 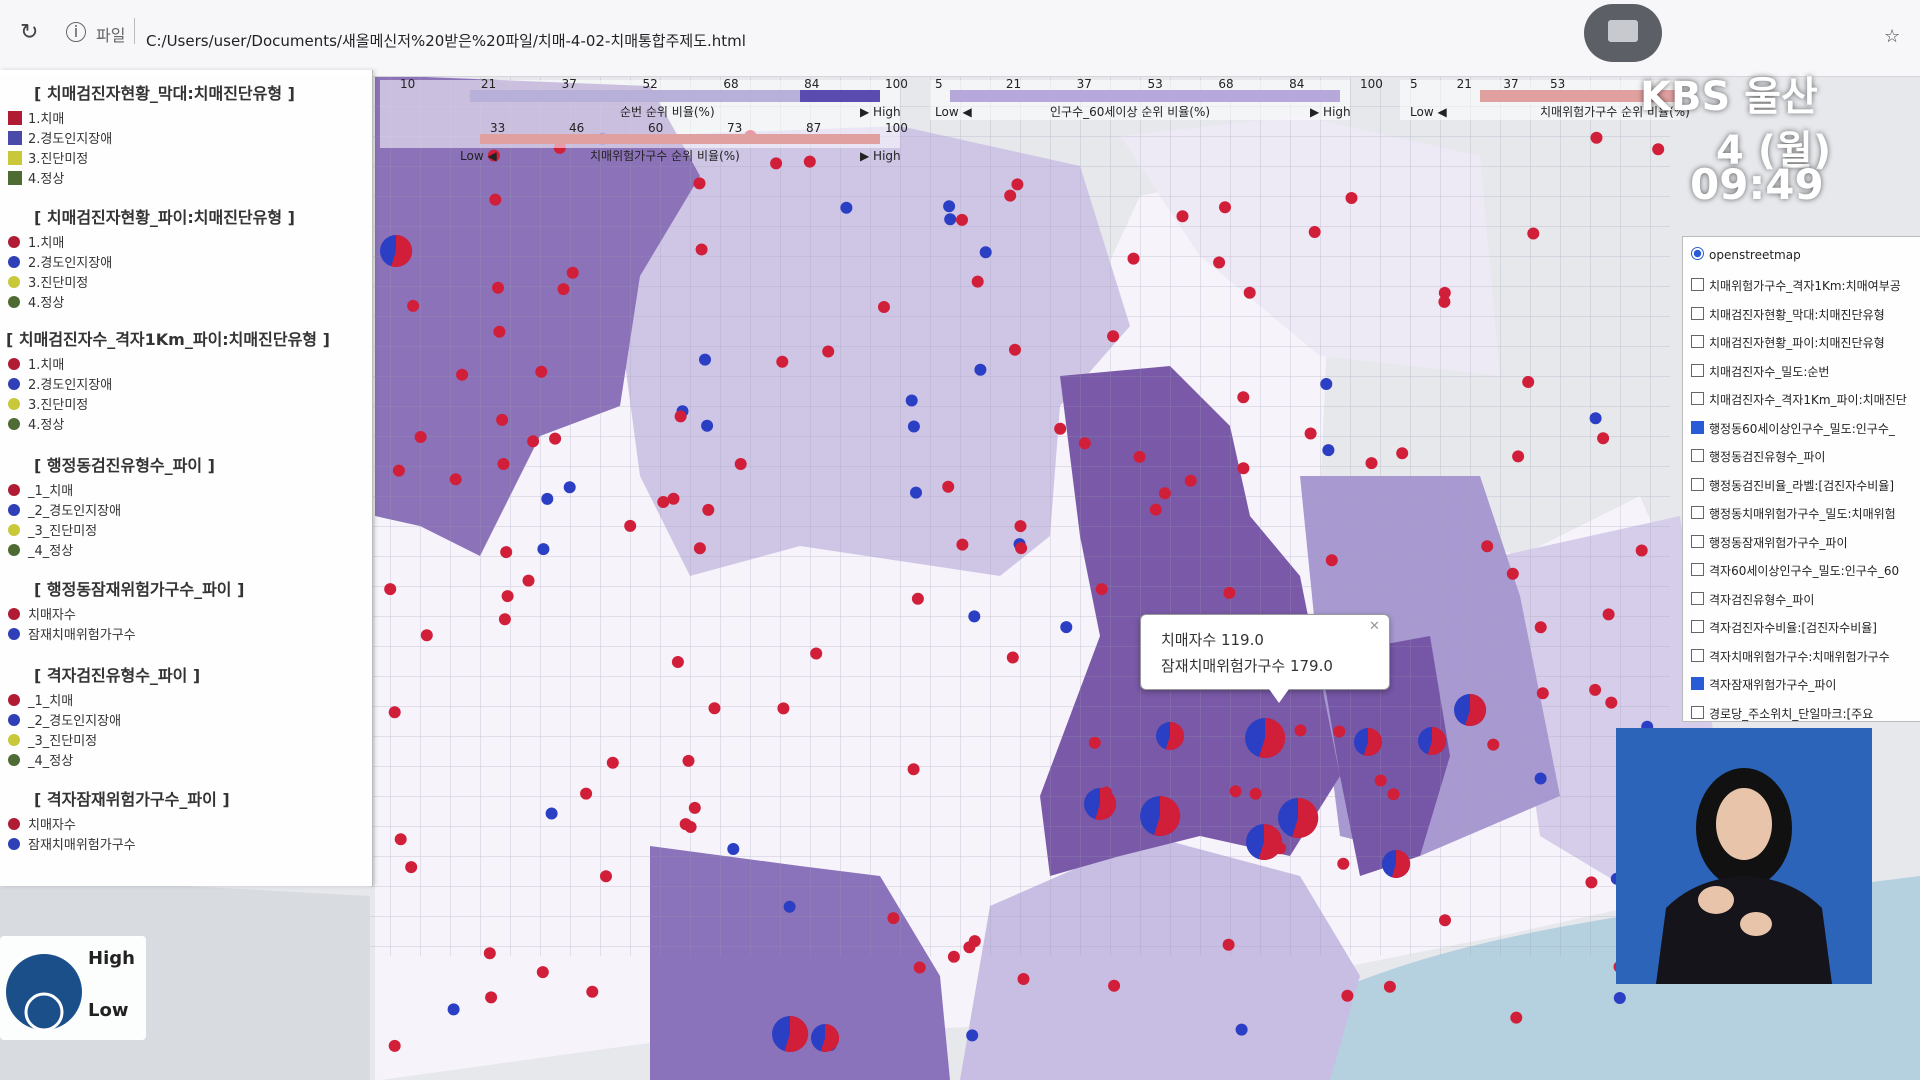 What do you see at coordinates (1805, 542) in the screenshot?
I see `layer-toggle: 행정동잠재위험가구수_파이` at bounding box center [1805, 542].